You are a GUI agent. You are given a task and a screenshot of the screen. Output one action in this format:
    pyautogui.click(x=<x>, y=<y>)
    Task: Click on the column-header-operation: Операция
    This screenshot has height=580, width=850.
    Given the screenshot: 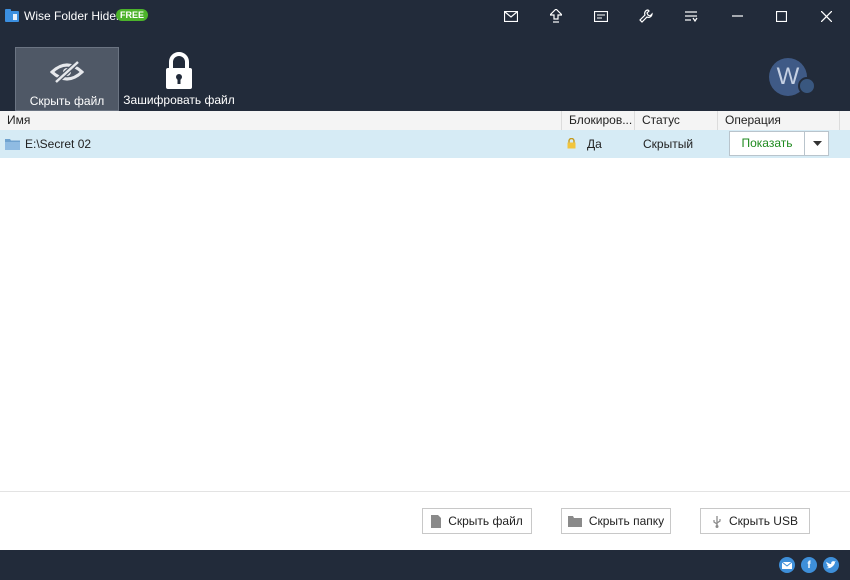 What is the action you would take?
    pyautogui.click(x=779, y=120)
    